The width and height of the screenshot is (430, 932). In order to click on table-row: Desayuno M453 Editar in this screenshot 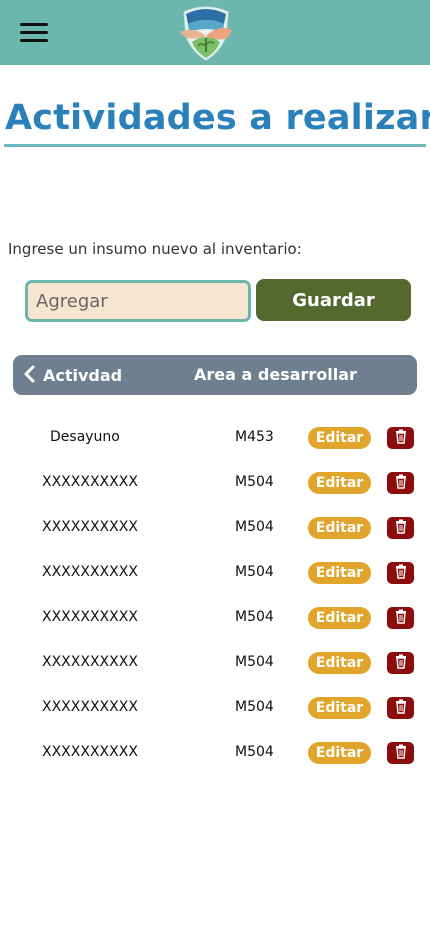, I will do `click(215, 437)`.